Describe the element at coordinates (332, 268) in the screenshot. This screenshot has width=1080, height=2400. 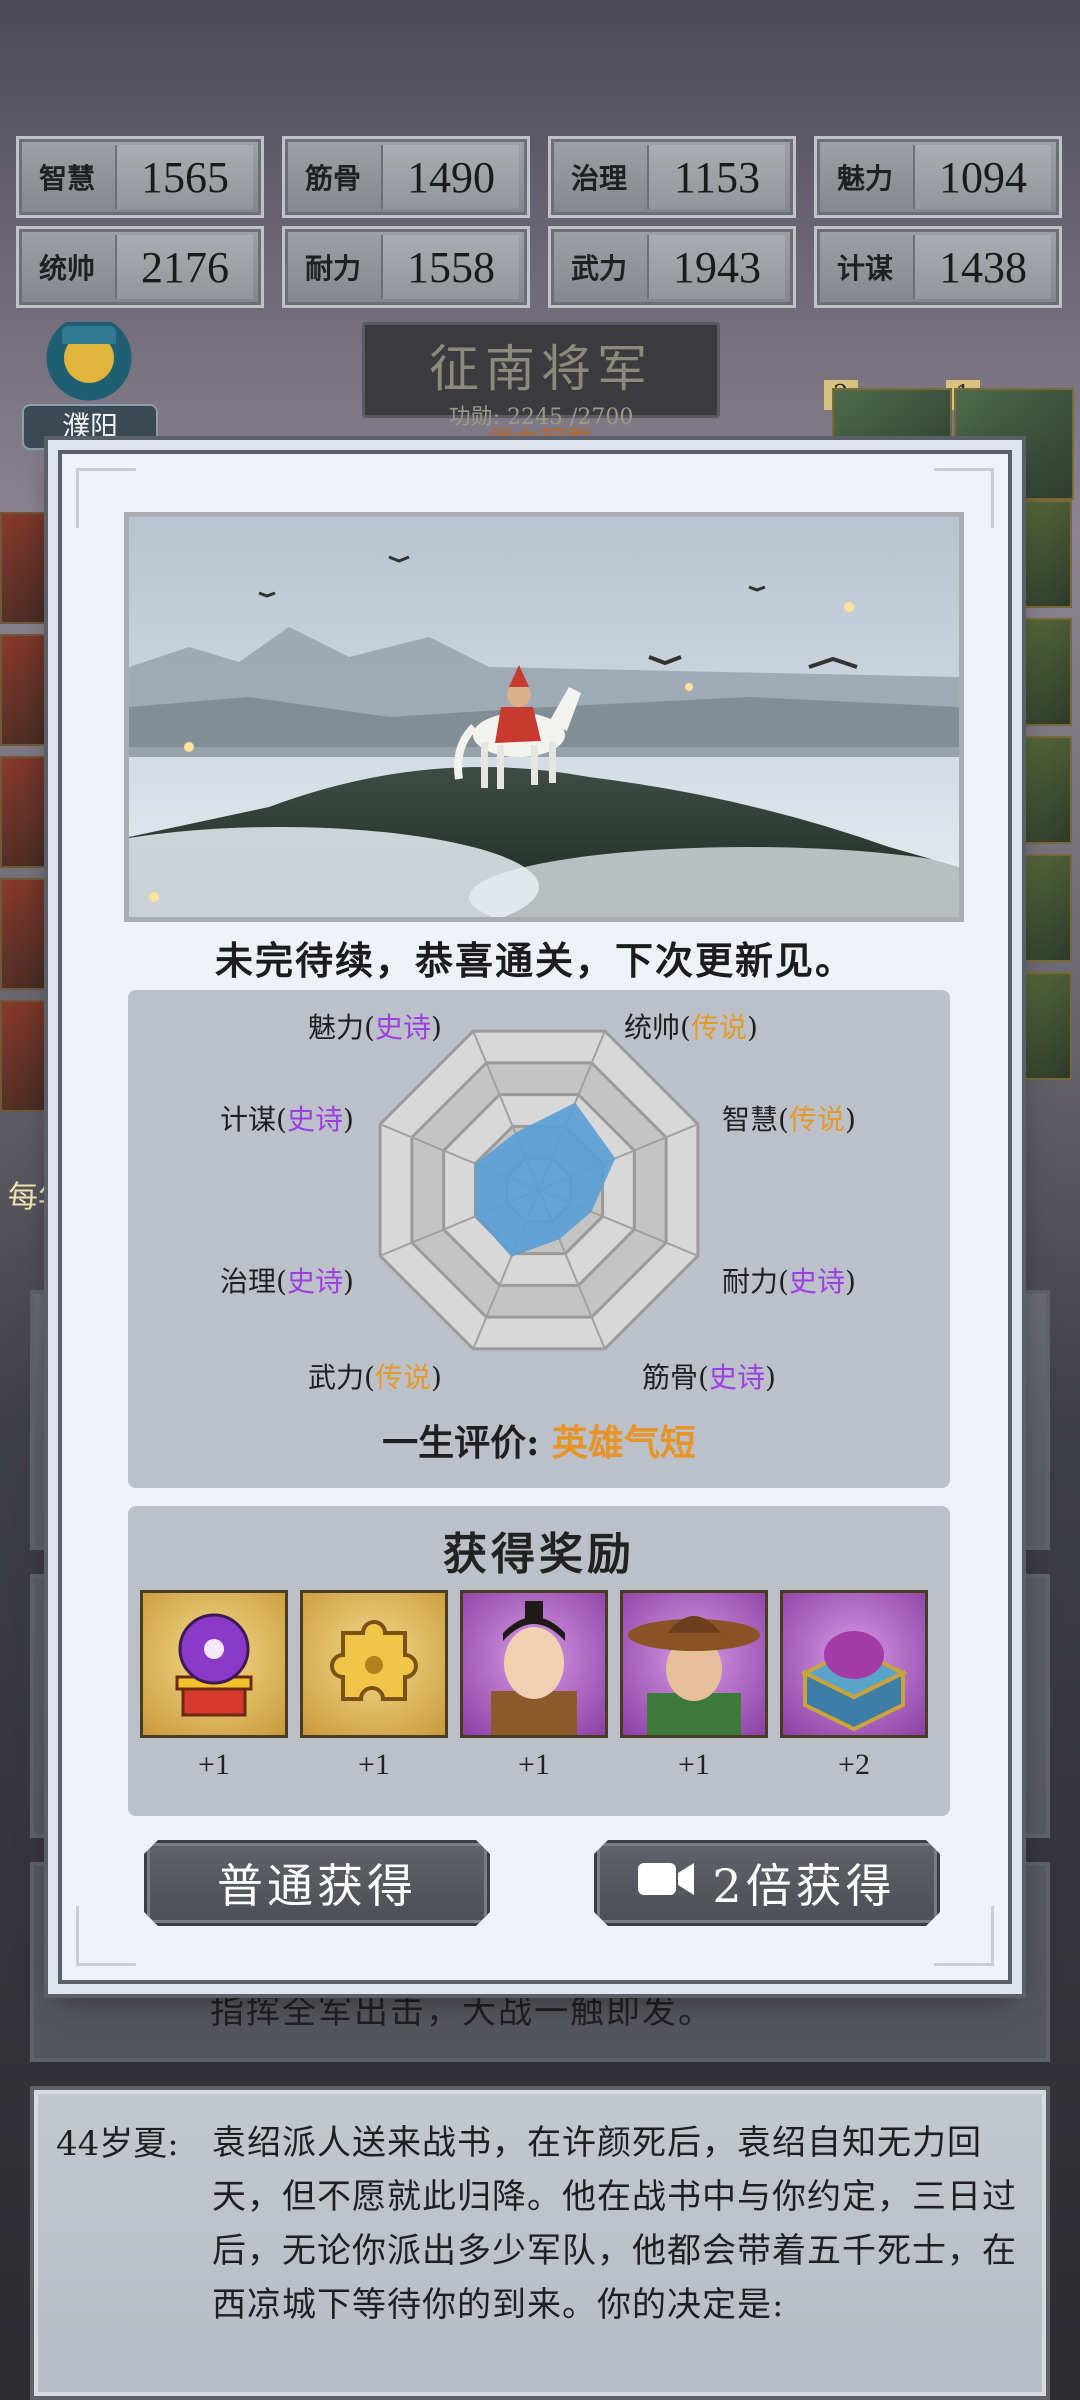
I see `stat-label: 耐力` at that location.